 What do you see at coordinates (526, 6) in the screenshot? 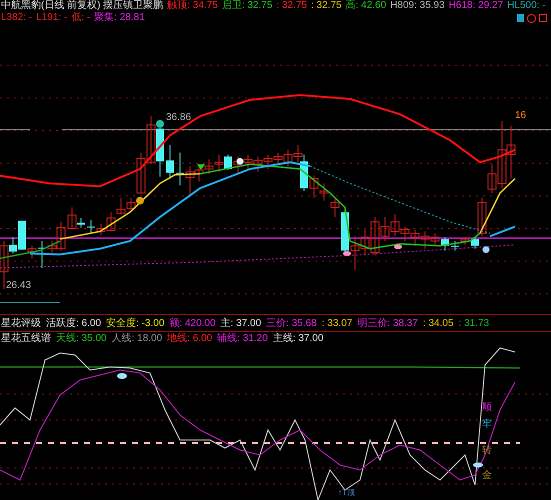
I see `indicator-value: HL500: -` at bounding box center [526, 6].